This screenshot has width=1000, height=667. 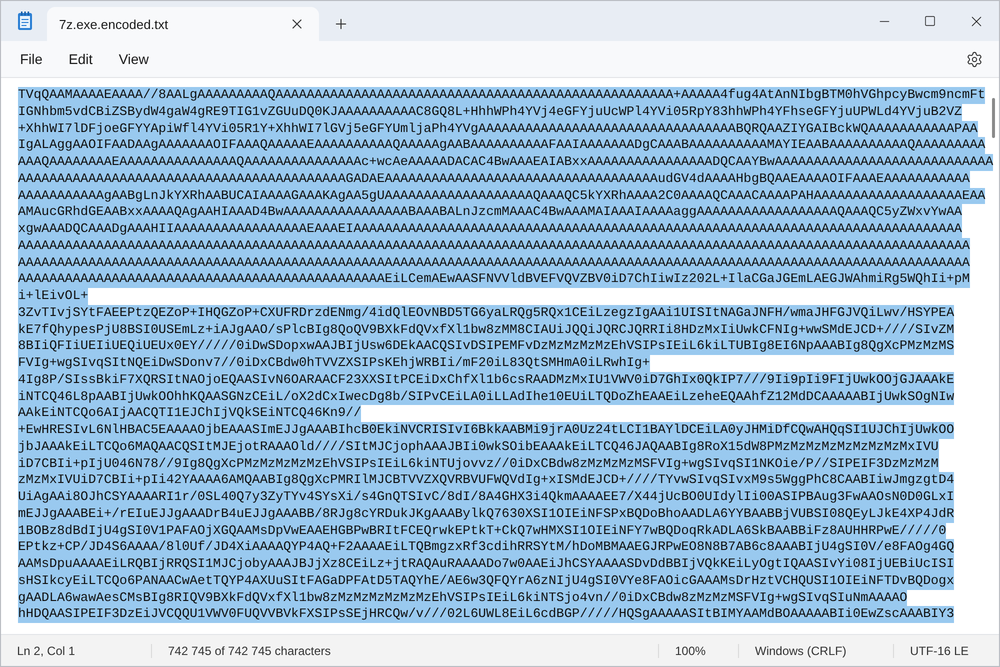 I want to click on notepad-icon, so click(x=25, y=21).